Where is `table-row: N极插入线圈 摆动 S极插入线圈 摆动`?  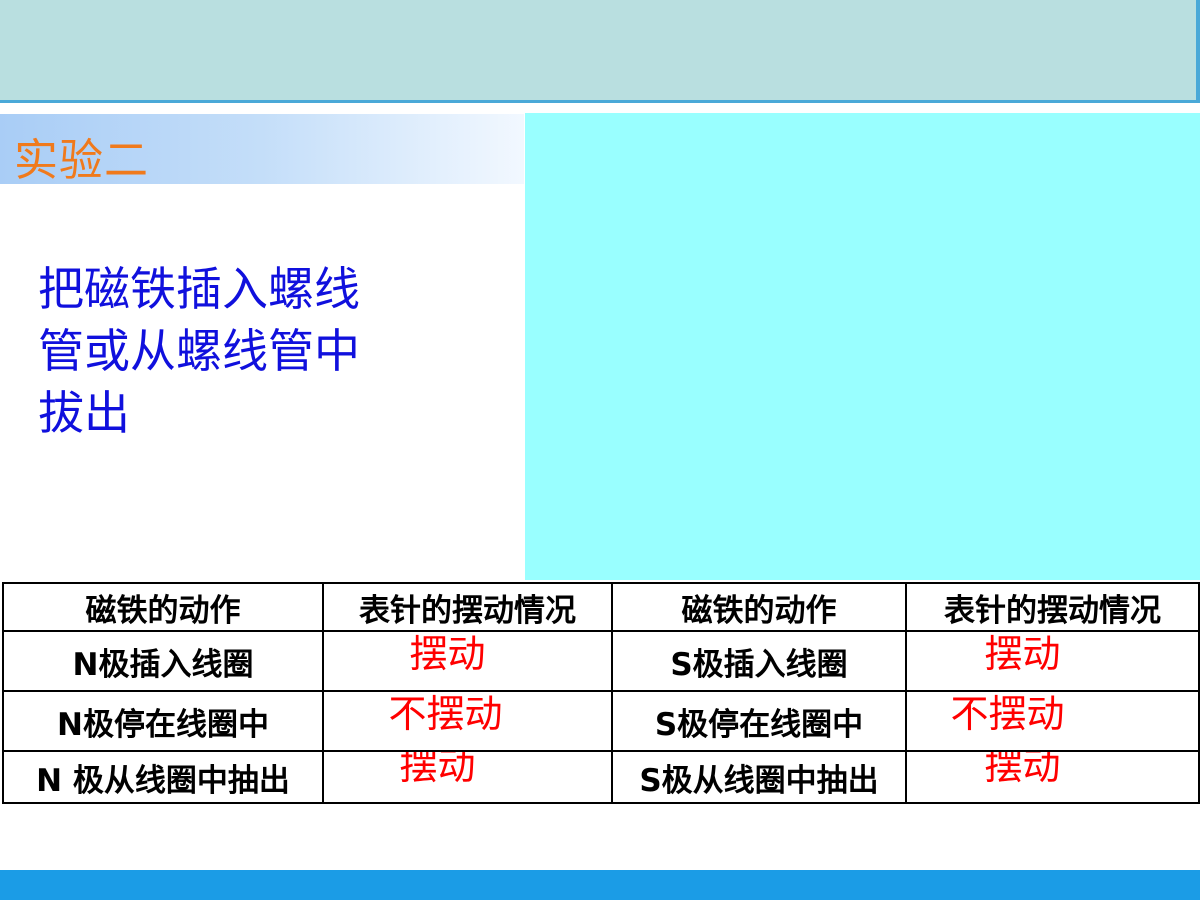
table-row: N极插入线圈 摆动 S极插入线圈 摆动 is located at coordinates (601, 661).